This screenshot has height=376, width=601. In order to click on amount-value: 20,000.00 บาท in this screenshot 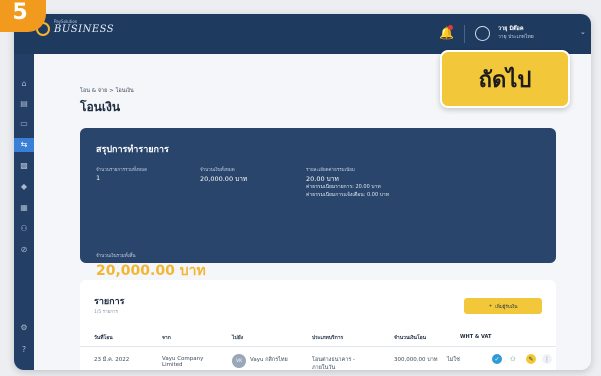, I will do `click(224, 179)`.